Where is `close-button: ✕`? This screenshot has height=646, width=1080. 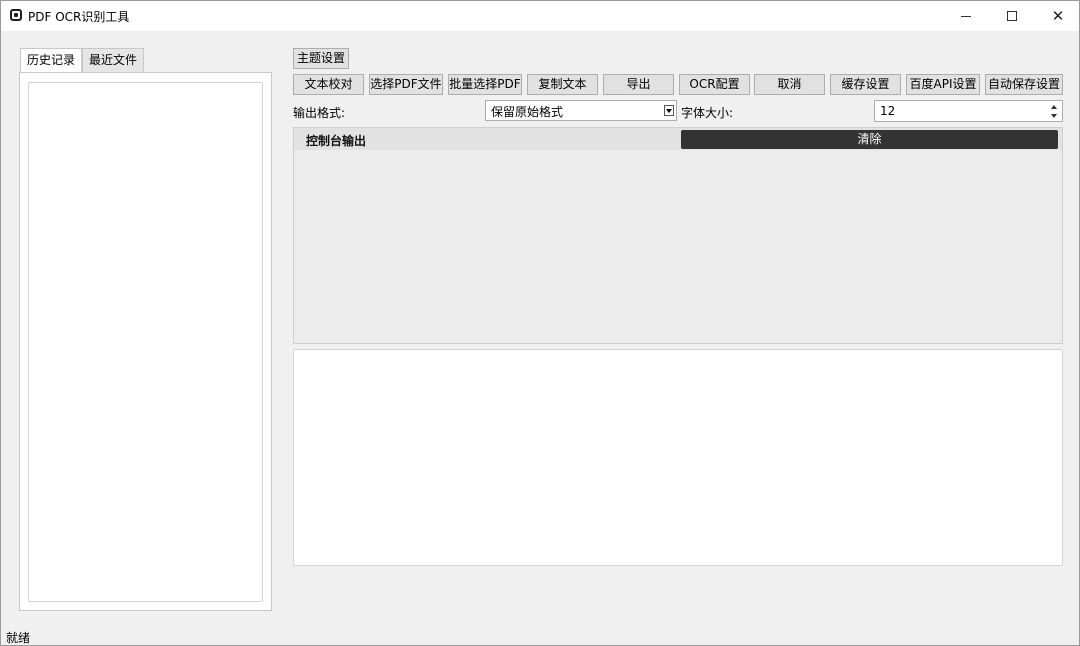
close-button: ✕ is located at coordinates (1057, 16).